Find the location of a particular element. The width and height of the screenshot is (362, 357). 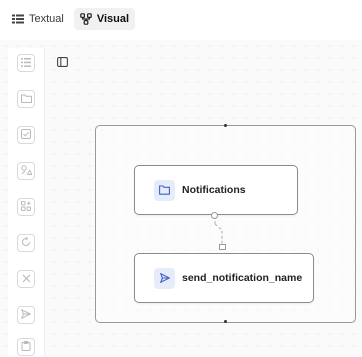

textual-icon is located at coordinates (18, 19).